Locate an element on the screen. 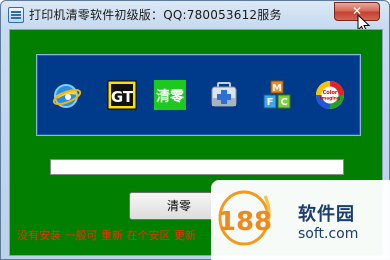  svg-text: Color is located at coordinates (330, 93).